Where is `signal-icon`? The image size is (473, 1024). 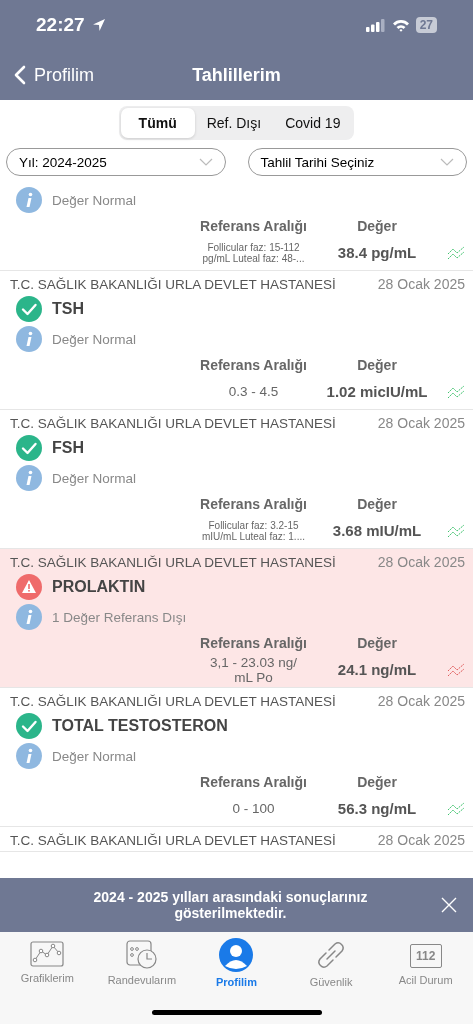 signal-icon is located at coordinates (375, 25).